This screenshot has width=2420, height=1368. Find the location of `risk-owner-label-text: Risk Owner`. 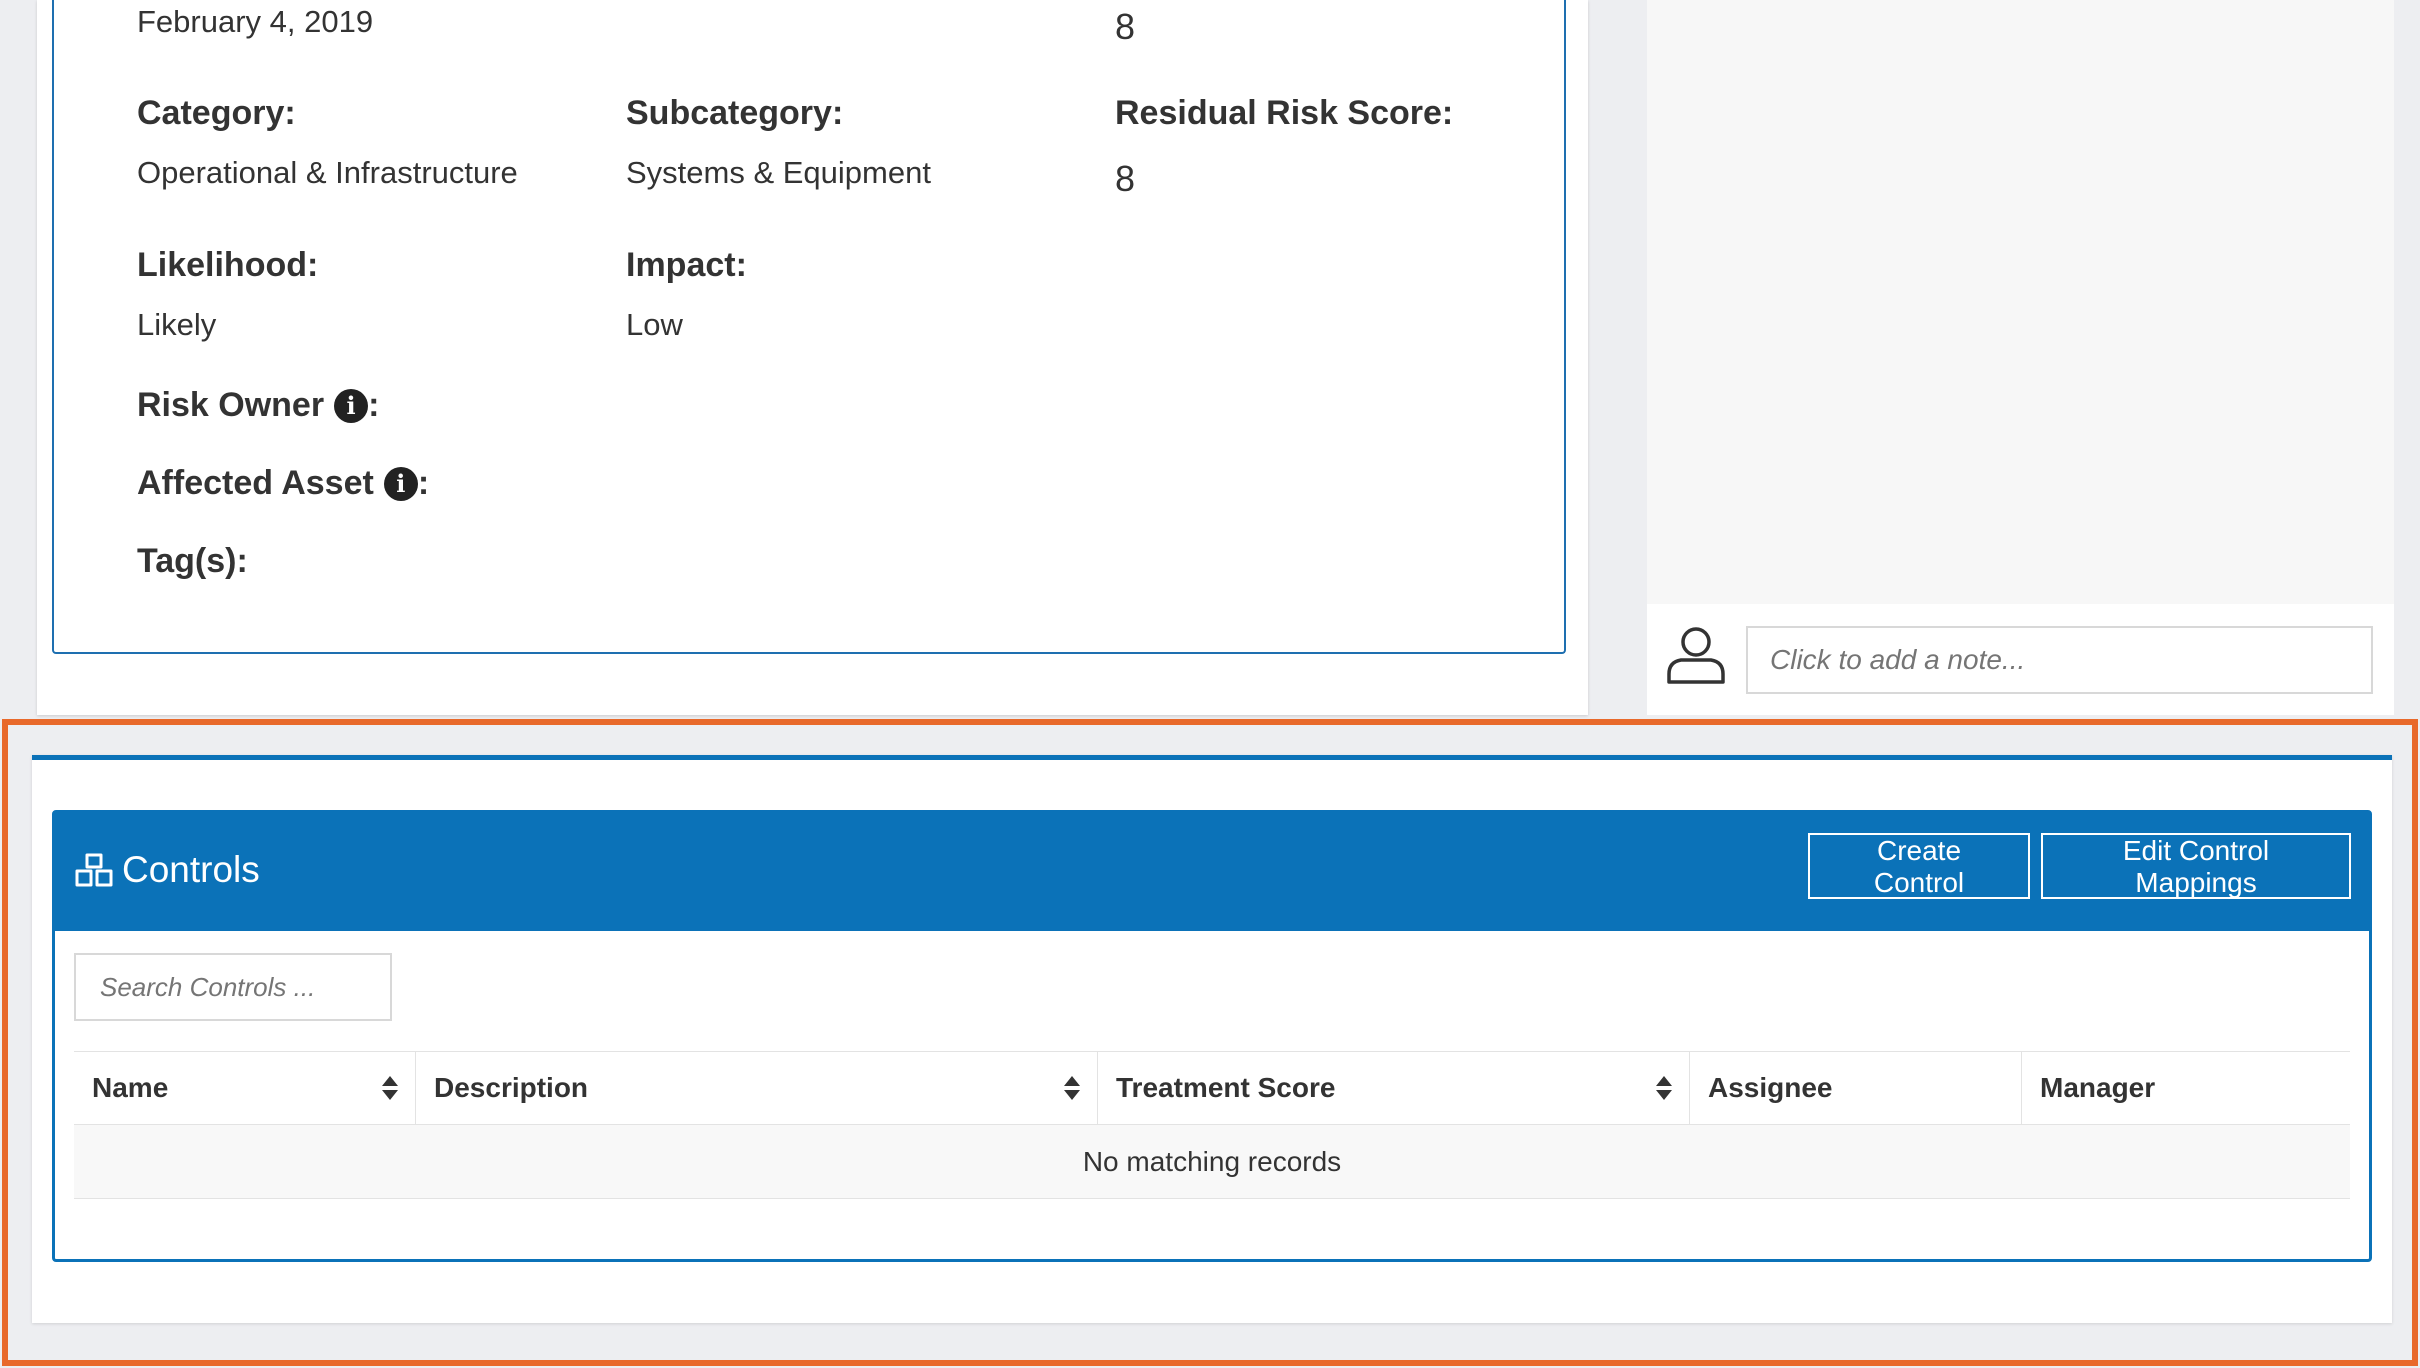

risk-owner-label-text: Risk Owner is located at coordinates (231, 405).